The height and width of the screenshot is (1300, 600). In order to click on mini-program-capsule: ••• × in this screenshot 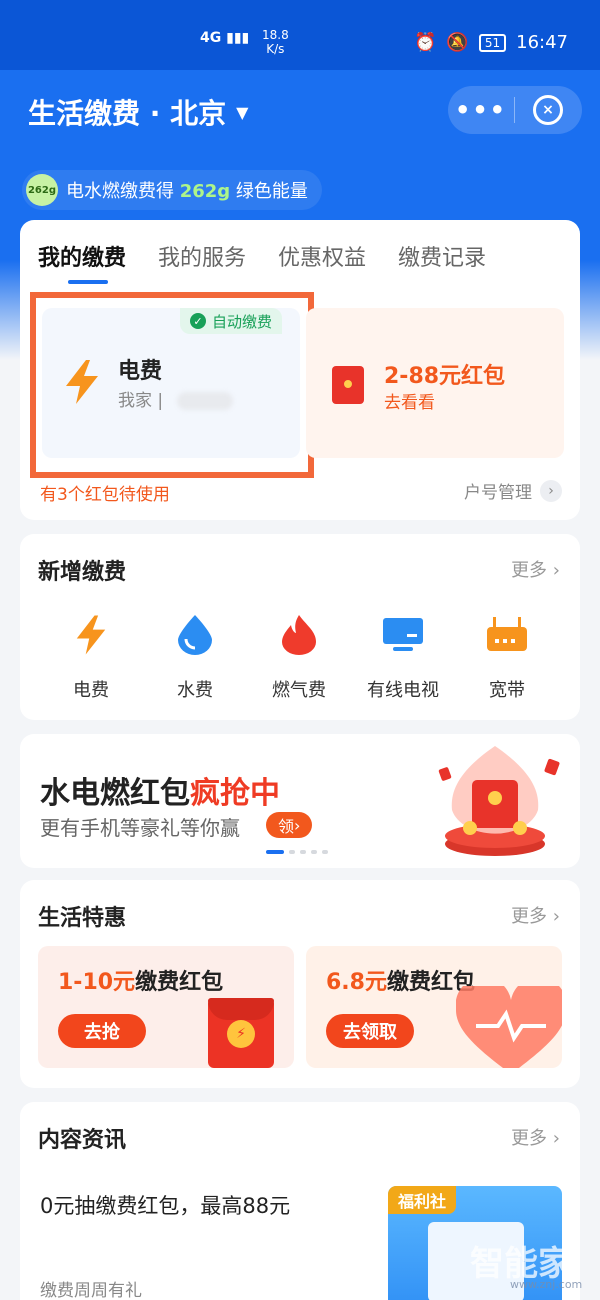, I will do `click(515, 110)`.